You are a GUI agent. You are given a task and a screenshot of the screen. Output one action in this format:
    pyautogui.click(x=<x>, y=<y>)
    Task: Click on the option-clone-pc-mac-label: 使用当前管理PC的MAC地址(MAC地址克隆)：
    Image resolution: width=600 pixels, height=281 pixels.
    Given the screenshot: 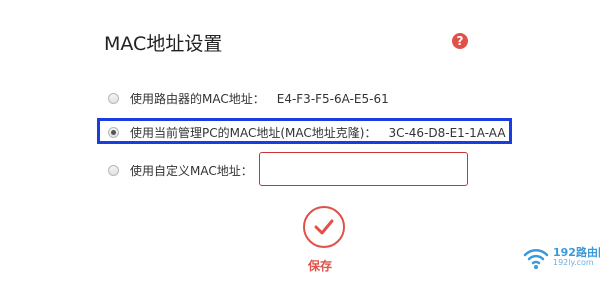 What is the action you would take?
    pyautogui.click(x=253, y=133)
    